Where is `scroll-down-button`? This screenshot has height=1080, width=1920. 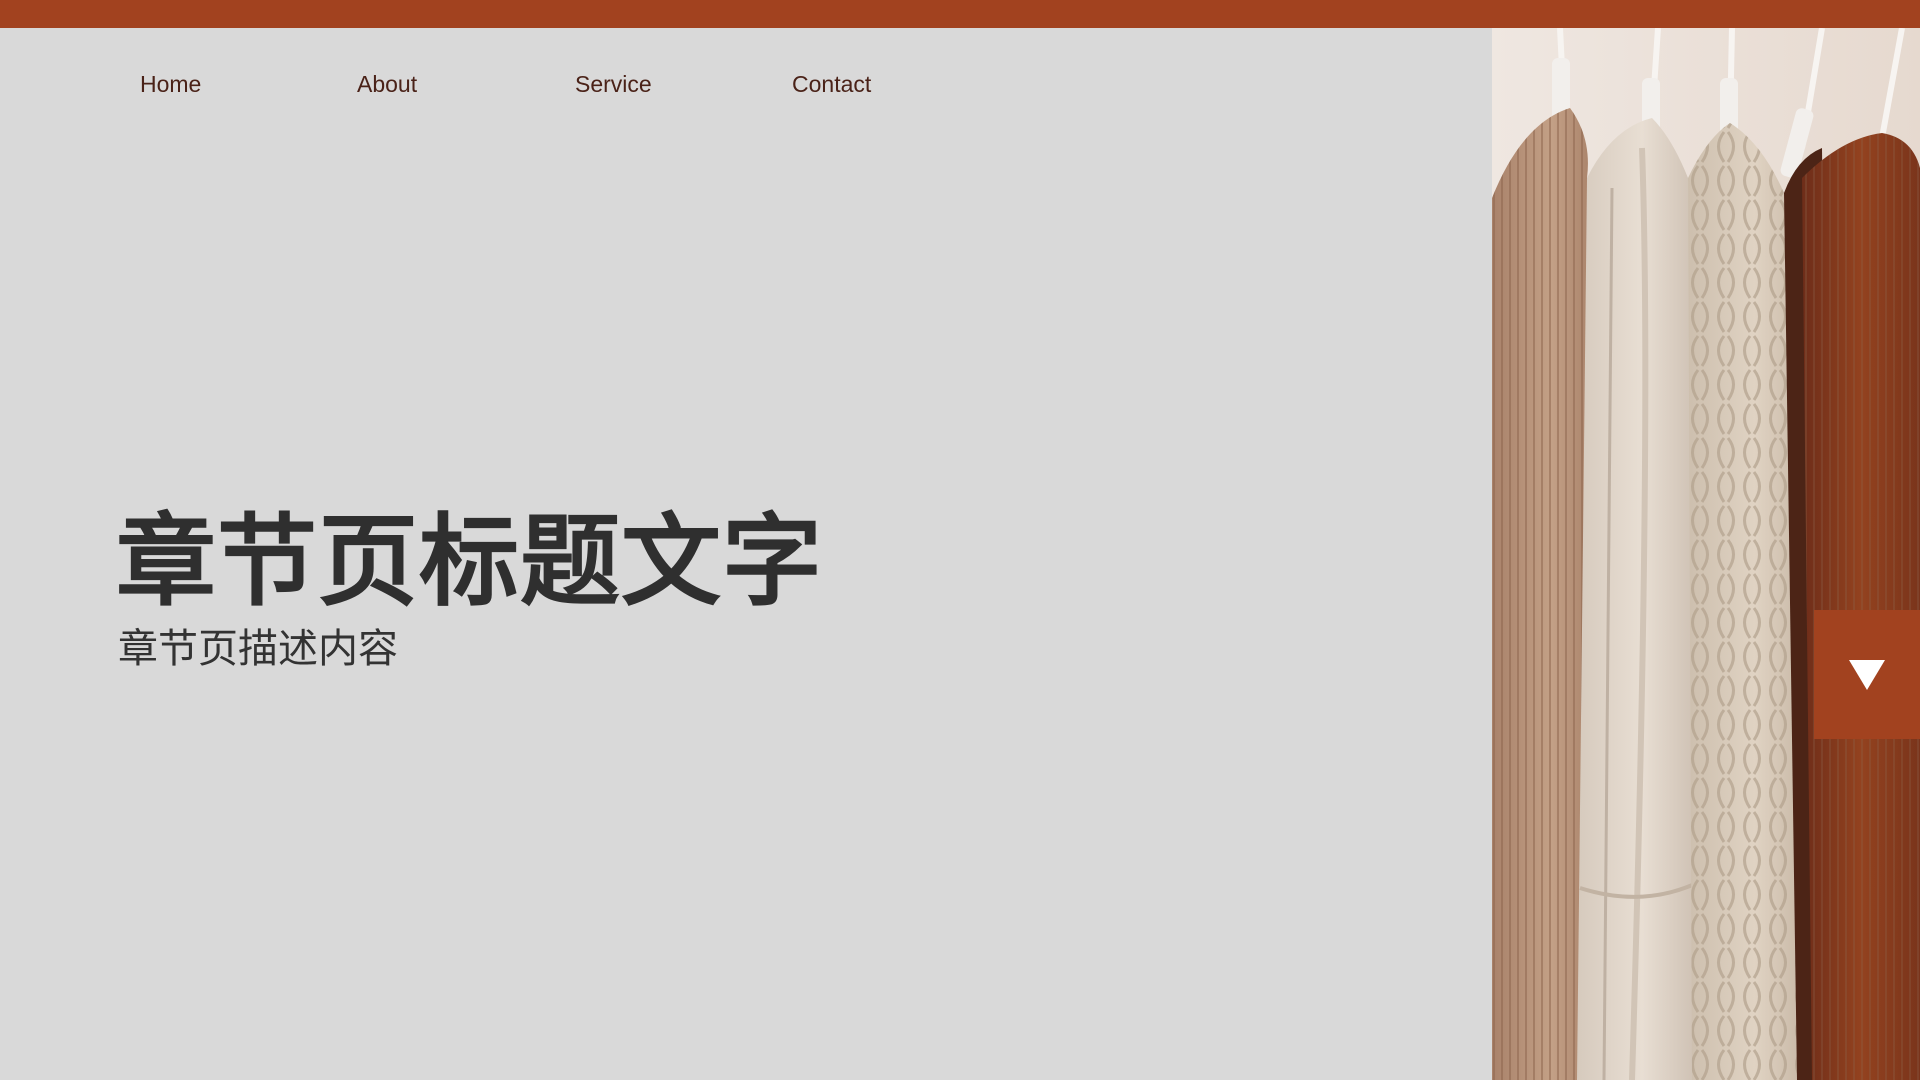 scroll-down-button is located at coordinates (1867, 674).